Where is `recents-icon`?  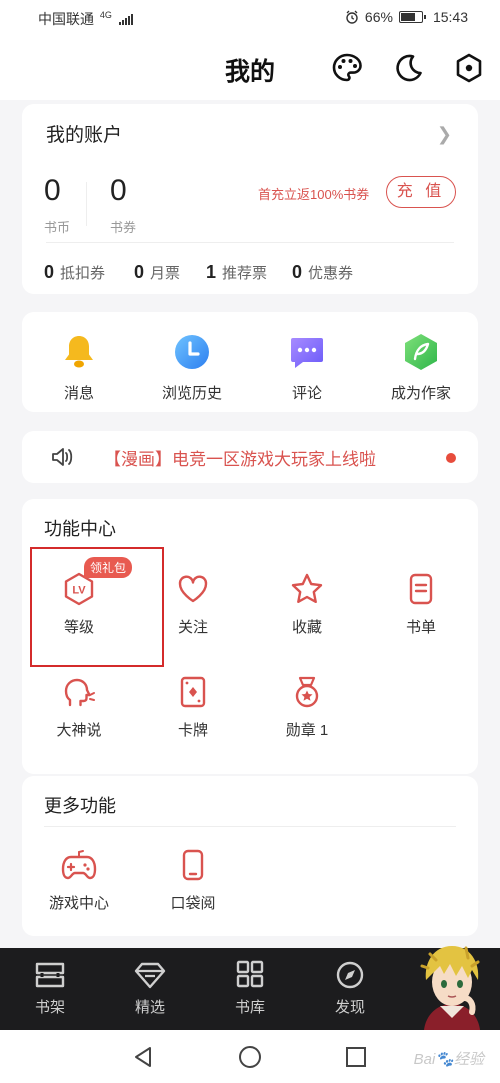 recents-icon is located at coordinates (356, 1057).